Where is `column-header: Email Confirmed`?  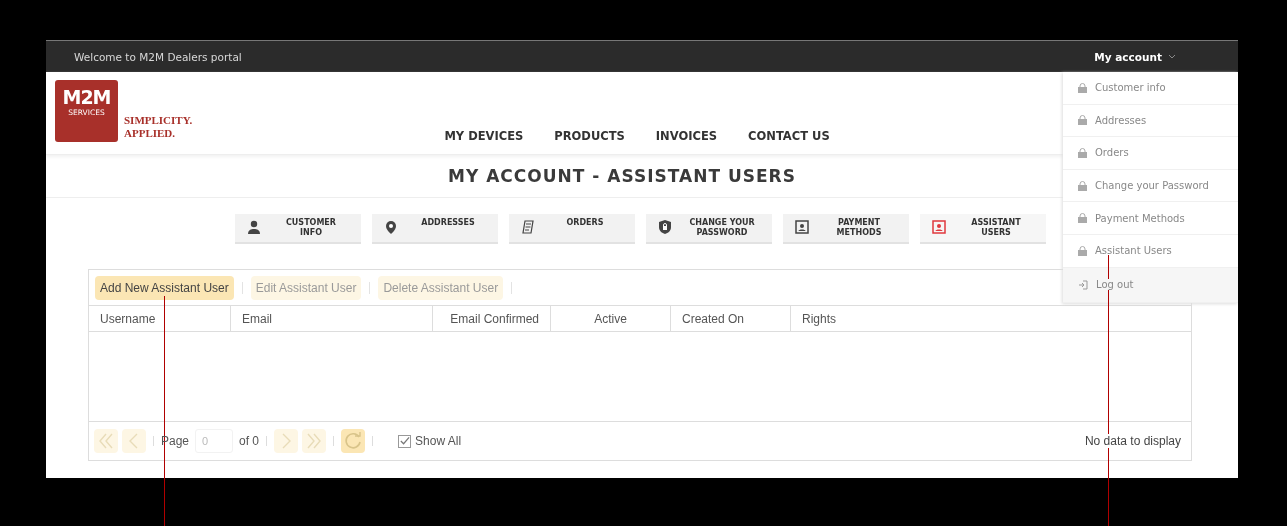 column-header: Email Confirmed is located at coordinates (492, 318).